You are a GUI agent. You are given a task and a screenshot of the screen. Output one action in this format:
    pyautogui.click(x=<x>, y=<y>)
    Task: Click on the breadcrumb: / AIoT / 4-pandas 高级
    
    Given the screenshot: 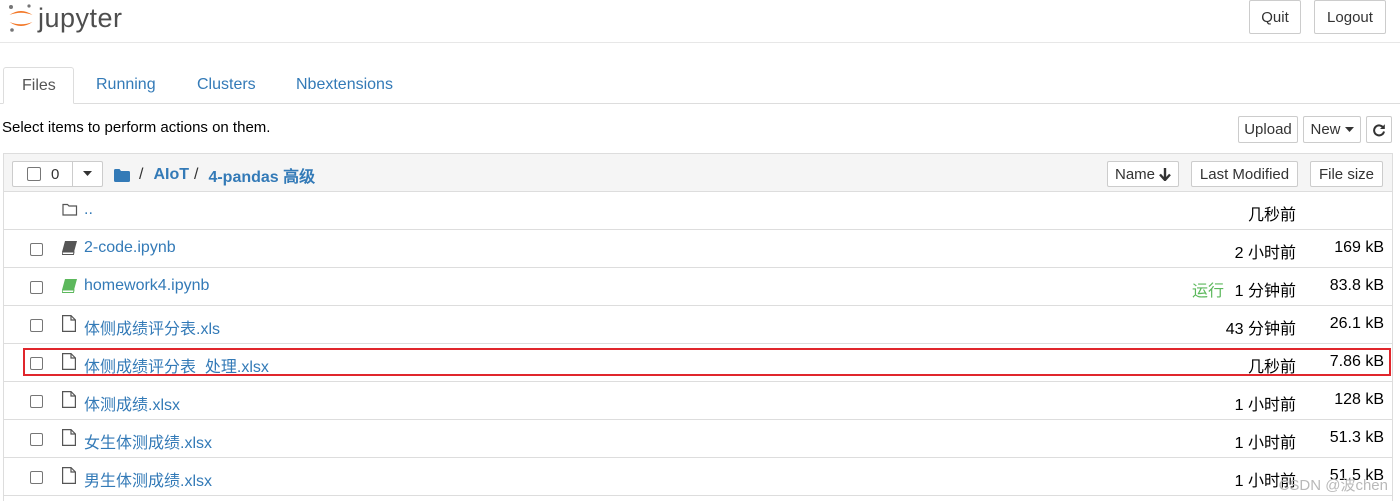 What is the action you would take?
    pyautogui.click(x=214, y=175)
    